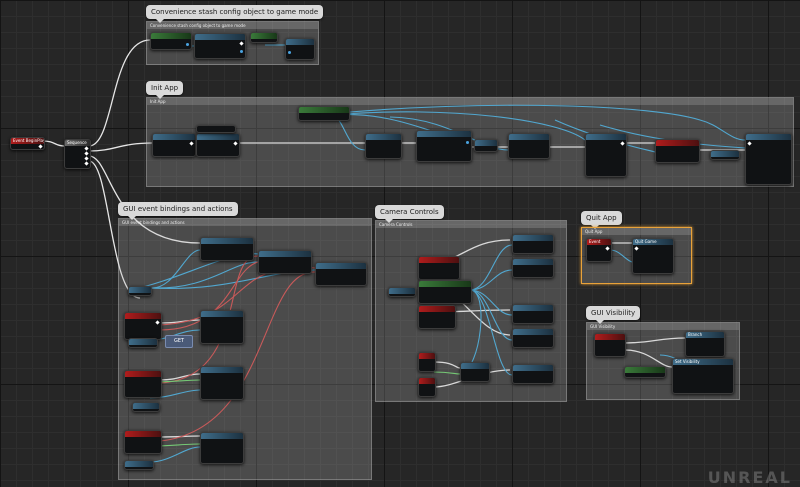 The width and height of the screenshot is (800, 487). Describe the element at coordinates (77, 154) in the screenshot. I see `sequence-node: Sequence` at that location.